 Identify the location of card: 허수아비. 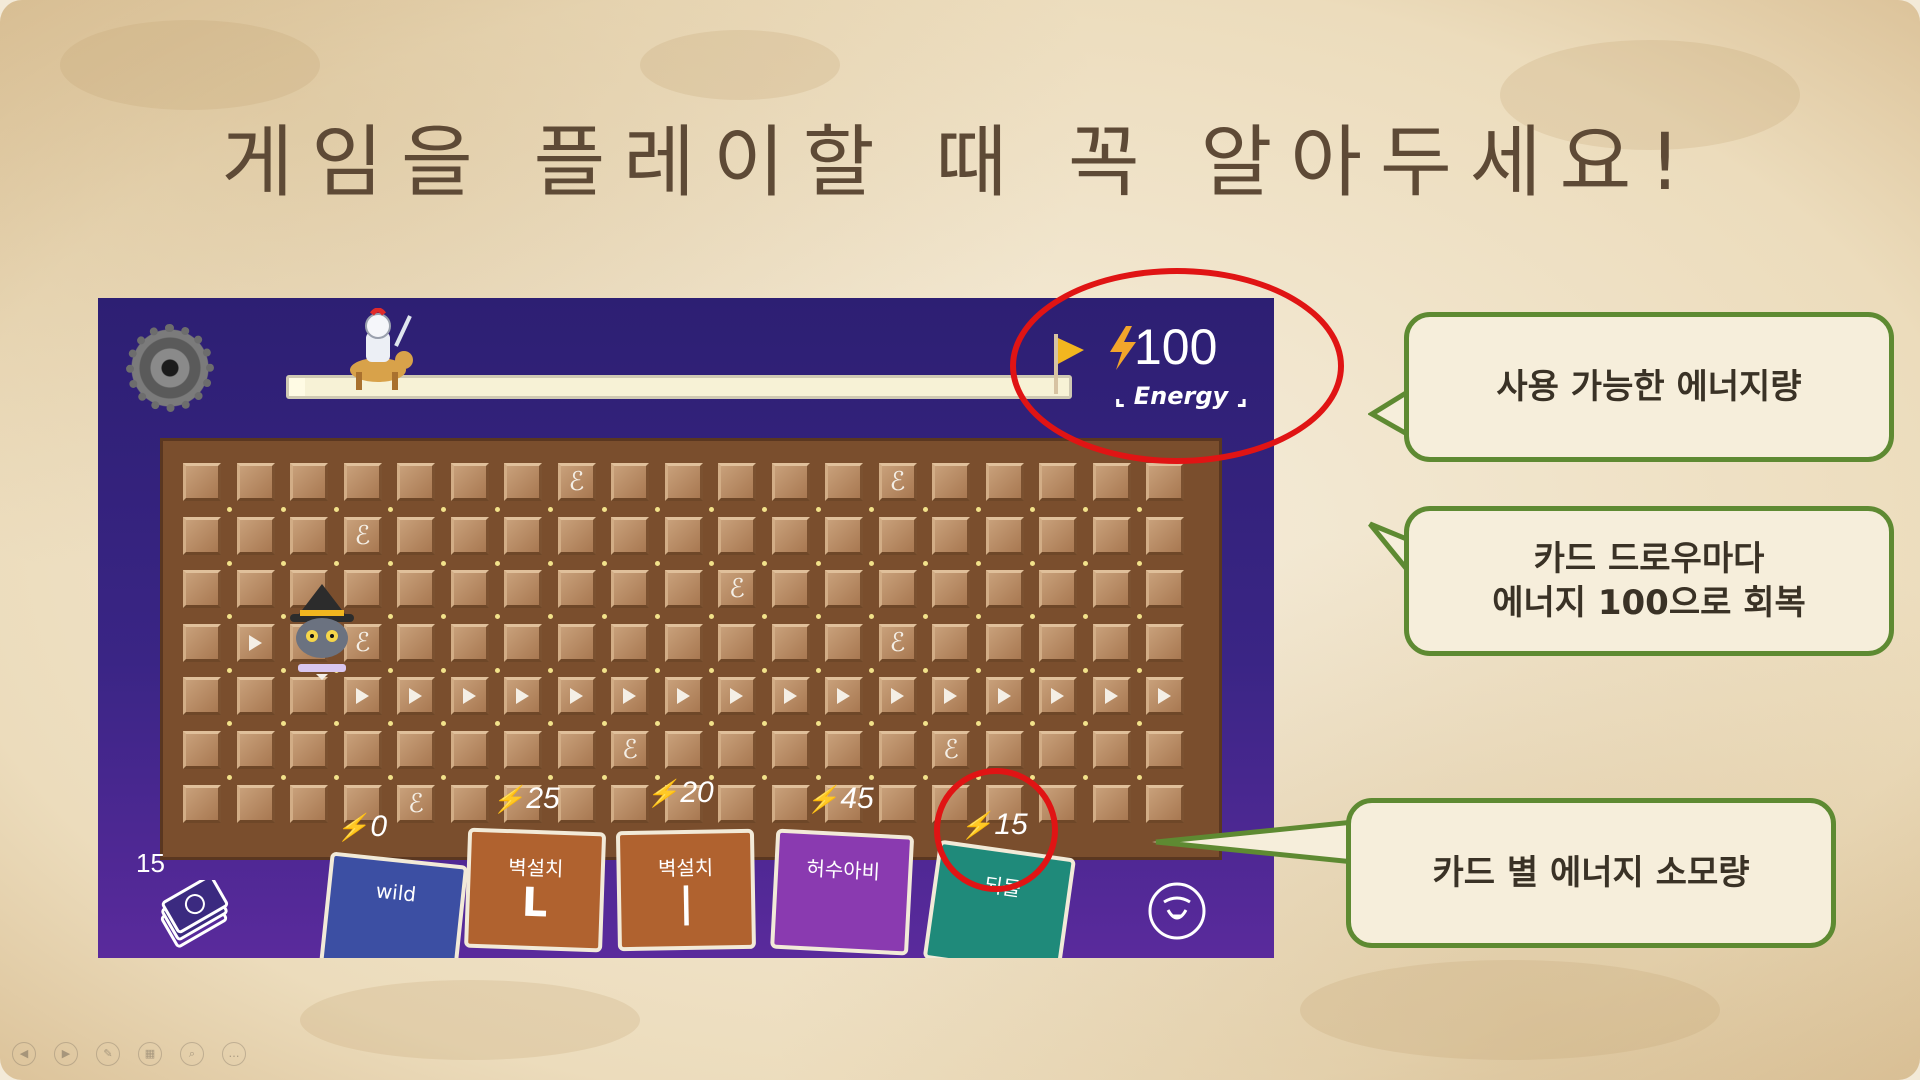
(842, 892).